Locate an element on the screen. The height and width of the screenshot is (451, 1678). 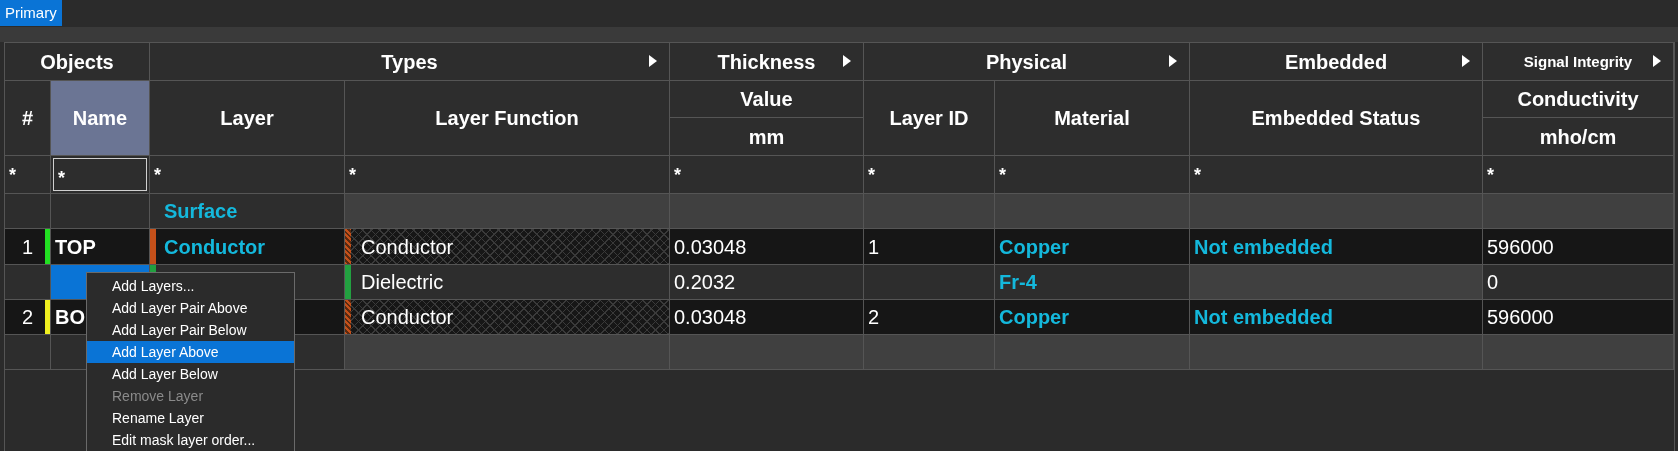
column-header: Material is located at coordinates (1092, 118).